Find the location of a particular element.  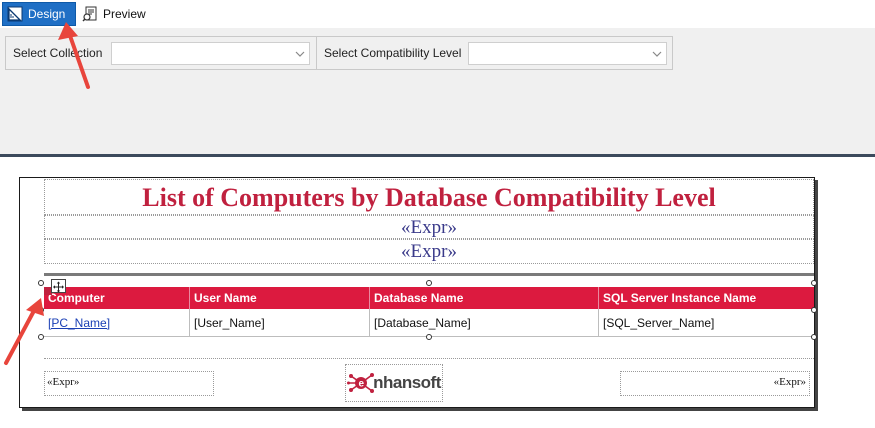

annotation-arrow-table-handle is located at coordinates (24, 331).